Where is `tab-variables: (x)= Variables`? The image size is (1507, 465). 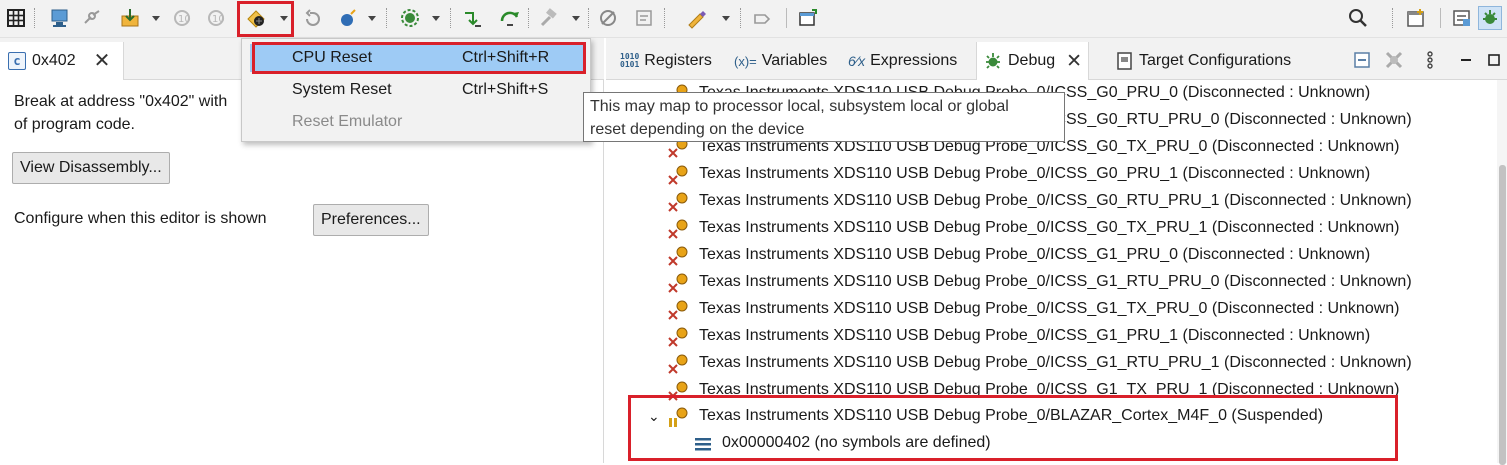 tab-variables: (x)= Variables is located at coordinates (780, 61).